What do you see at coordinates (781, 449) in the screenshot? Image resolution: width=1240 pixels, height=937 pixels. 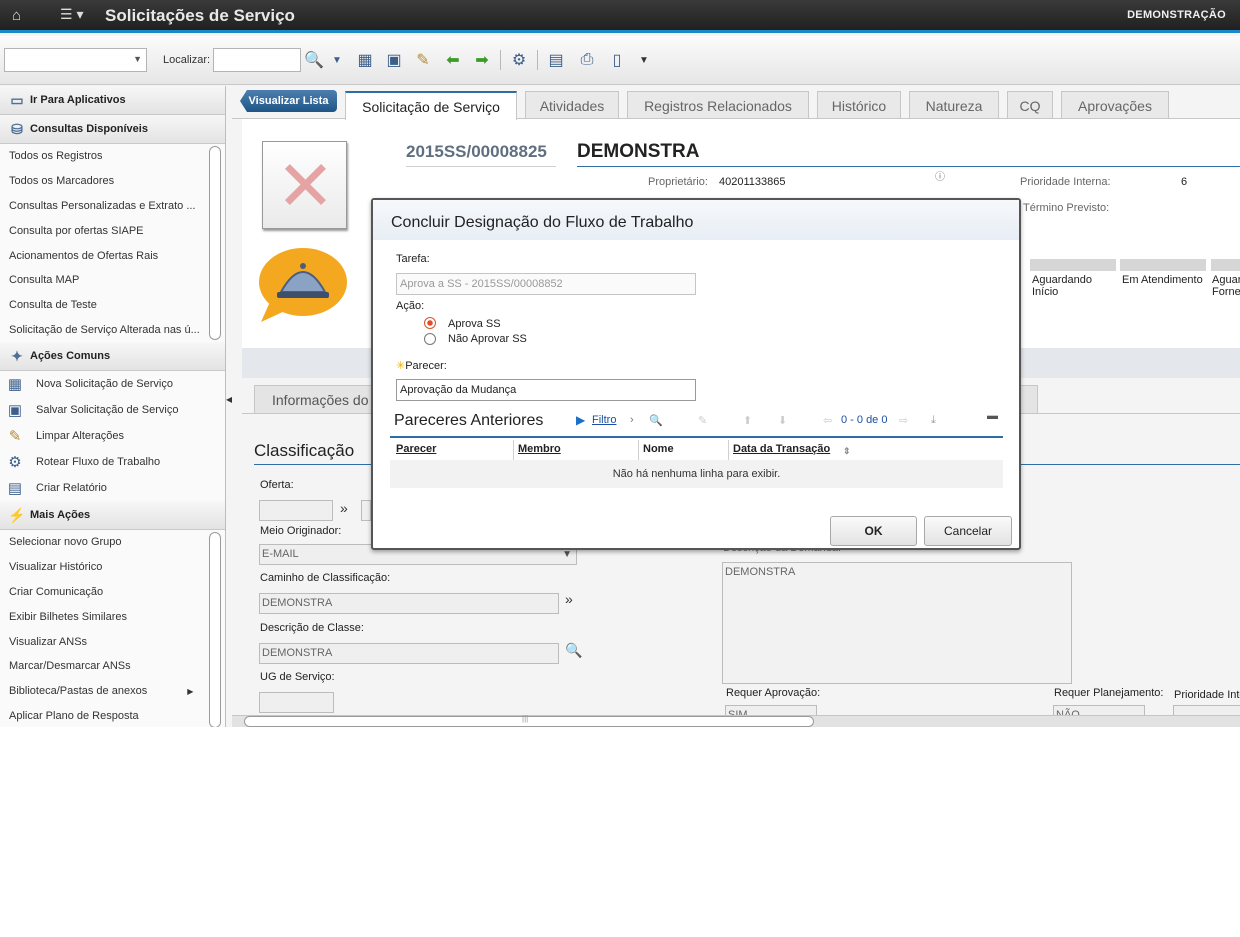 I see `column-header: Data da Transação` at bounding box center [781, 449].